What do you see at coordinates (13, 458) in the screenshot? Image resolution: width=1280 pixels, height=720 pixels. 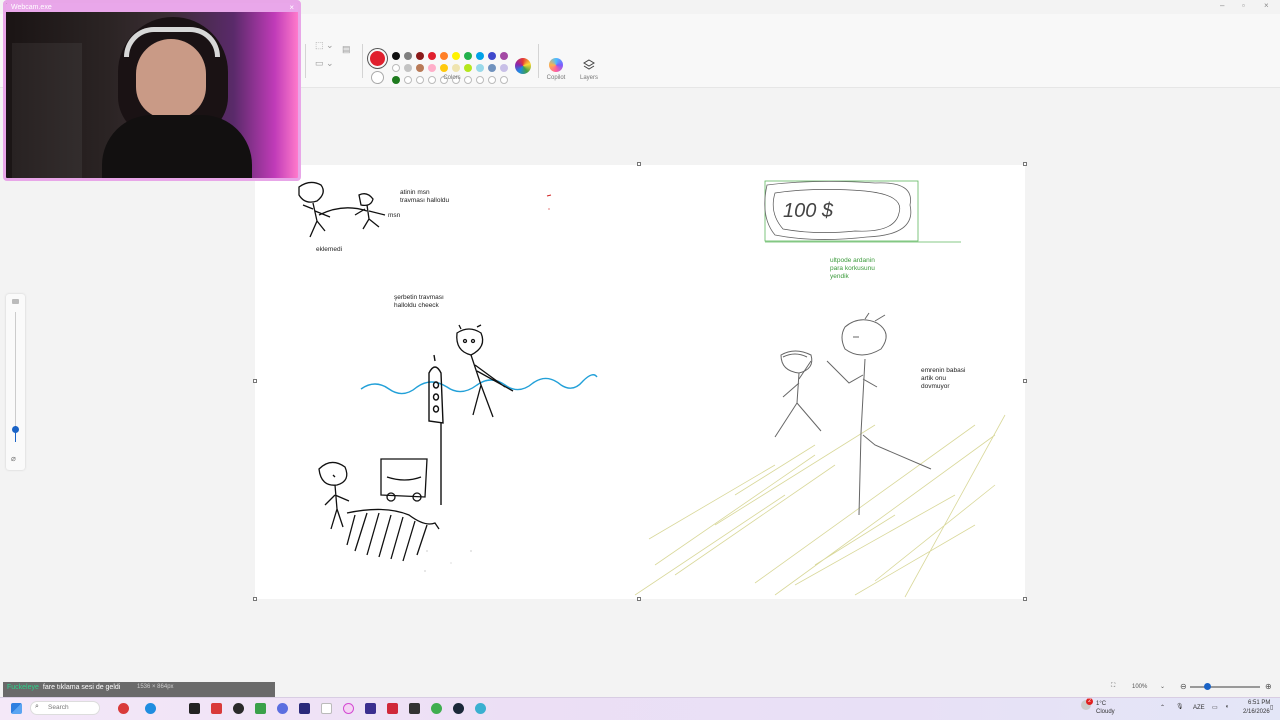 I see `eraser-icon: ⌀` at bounding box center [13, 458].